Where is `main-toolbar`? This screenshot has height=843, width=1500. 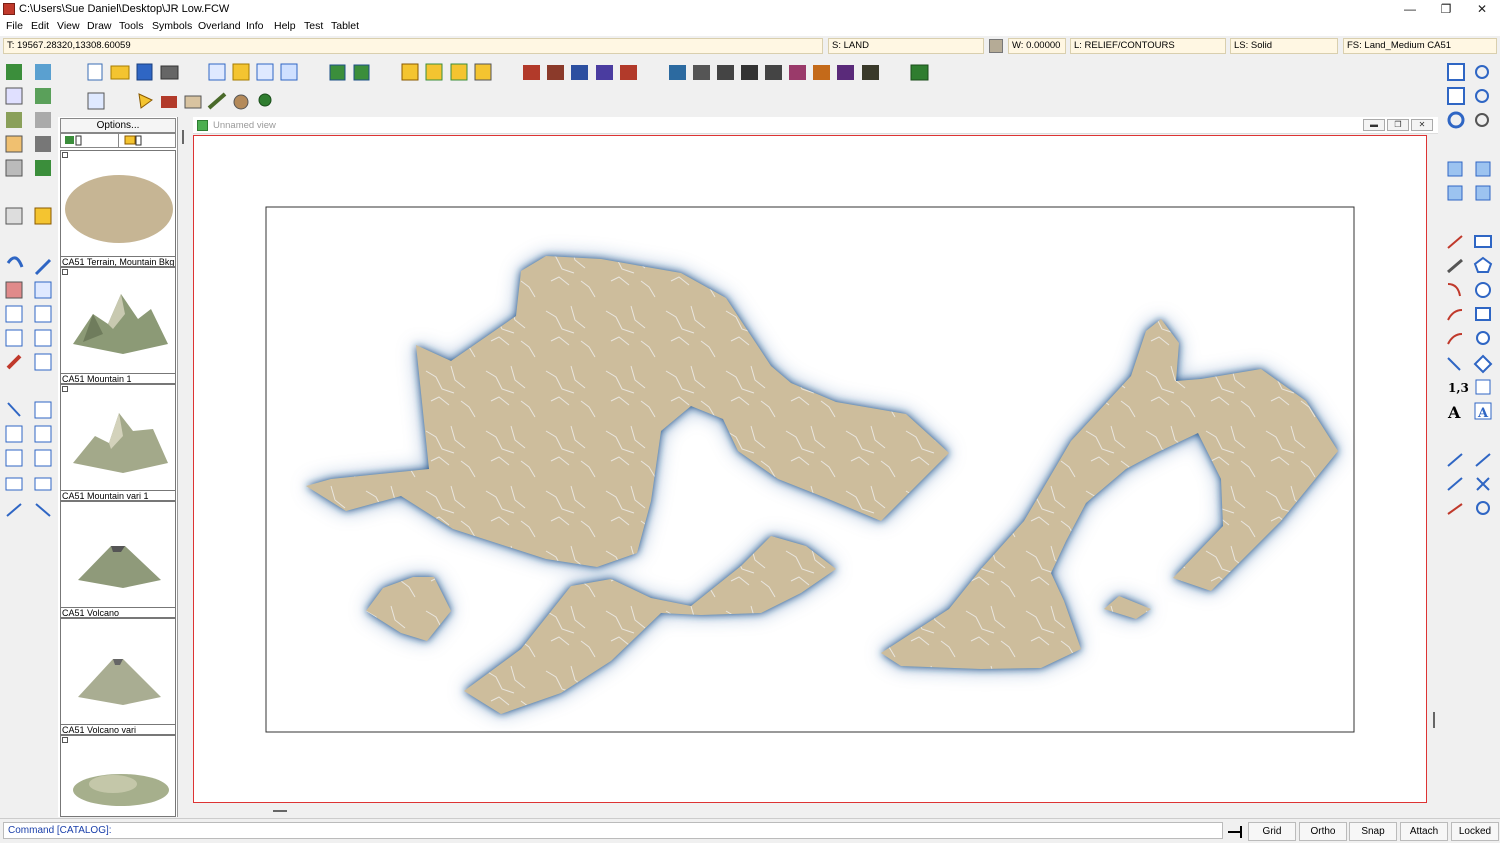
main-toolbar is located at coordinates (508, 86).